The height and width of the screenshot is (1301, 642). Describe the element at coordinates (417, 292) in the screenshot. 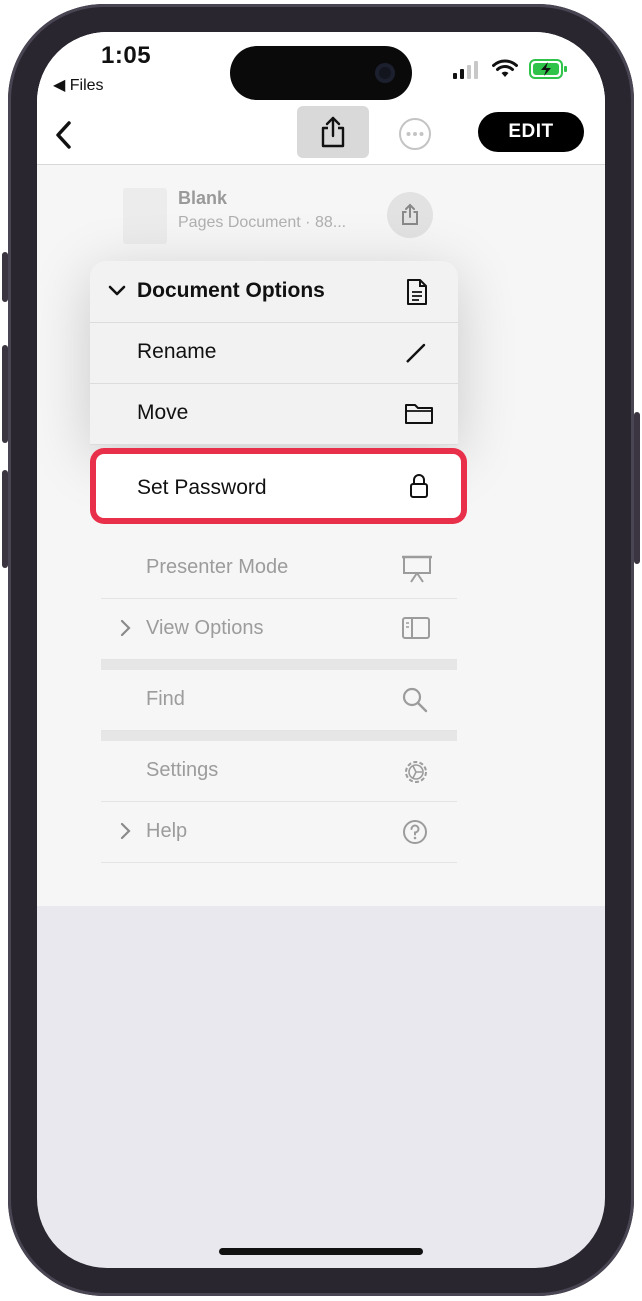

I see `document-icon` at that location.